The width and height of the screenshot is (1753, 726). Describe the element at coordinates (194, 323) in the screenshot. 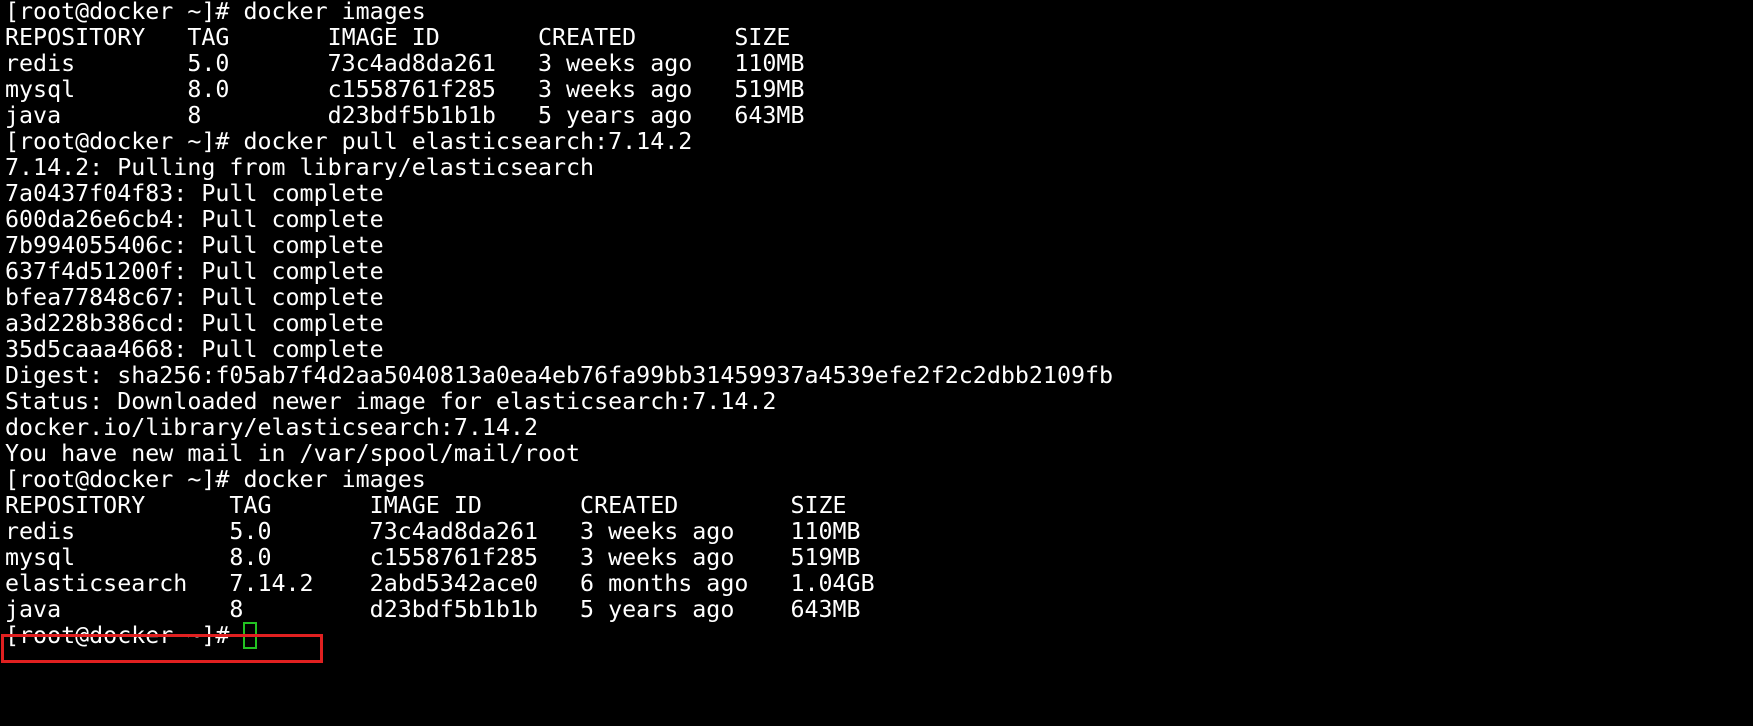

I see `pull-progress-line: a3d228b386cd: Pull complete` at that location.